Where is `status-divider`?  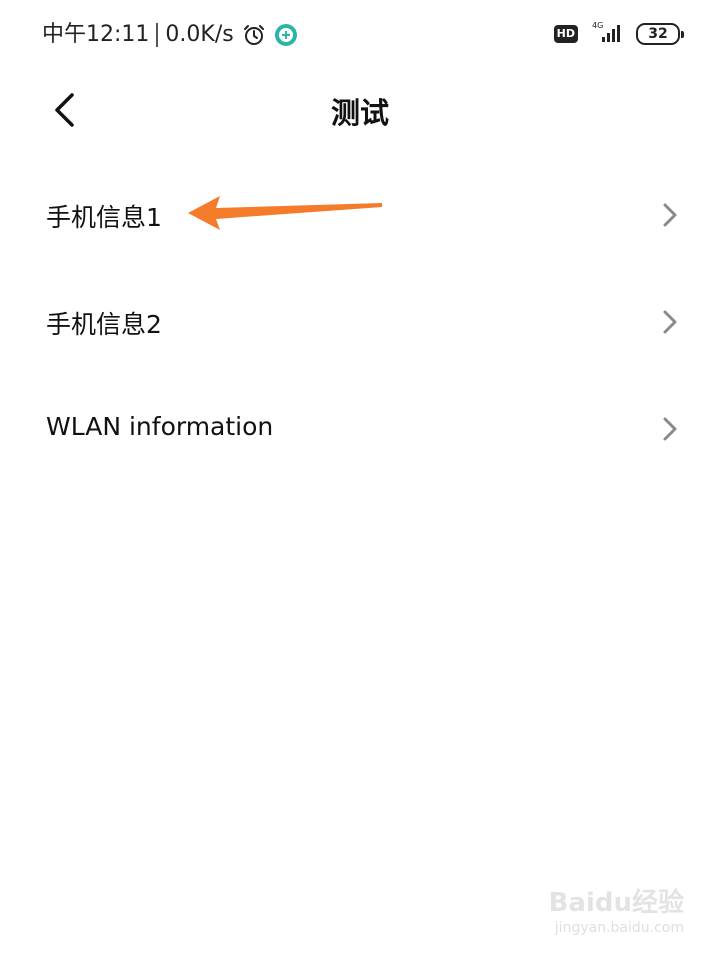 status-divider is located at coordinates (157, 35).